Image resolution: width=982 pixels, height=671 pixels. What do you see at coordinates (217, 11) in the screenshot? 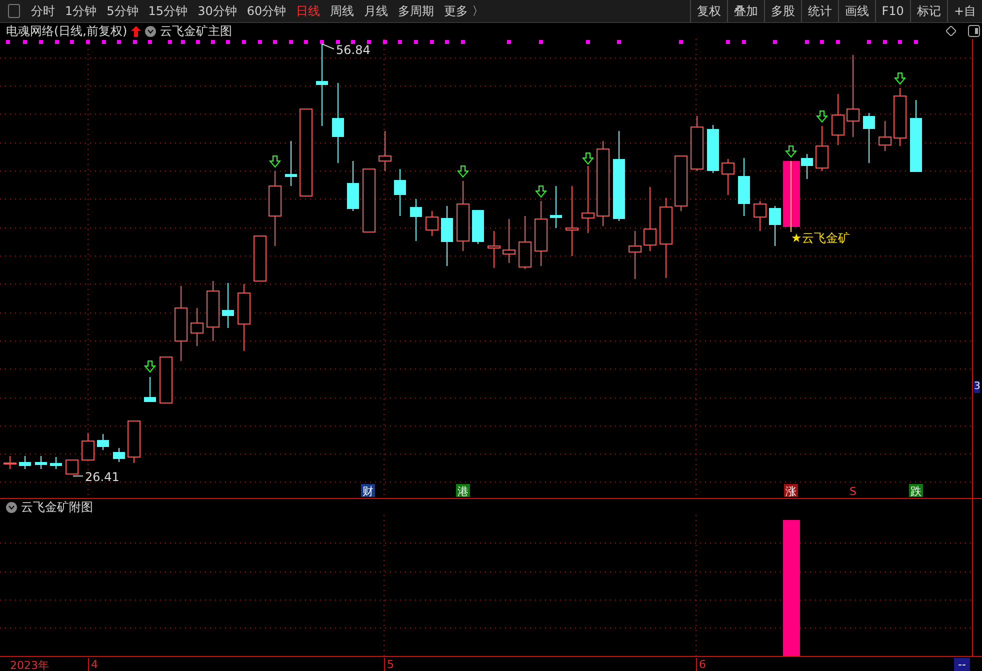
I see `period-tab: 30分钟` at bounding box center [217, 11].